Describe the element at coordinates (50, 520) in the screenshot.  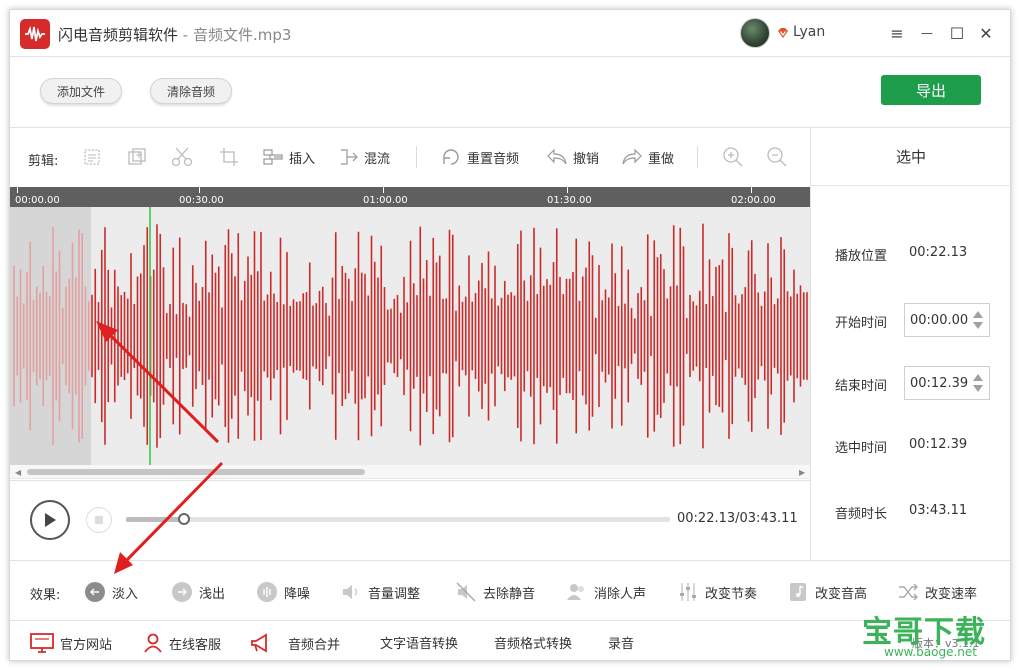
I see `play-button` at that location.